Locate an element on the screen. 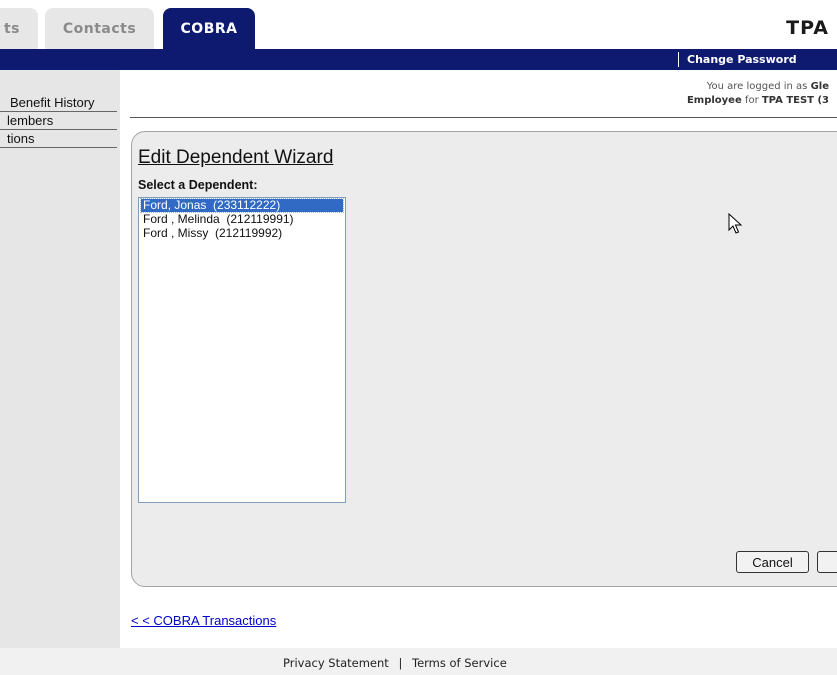 This screenshot has height=675, width=837. dependent-option: Ford , Melinda (212119991) is located at coordinates (242, 219).